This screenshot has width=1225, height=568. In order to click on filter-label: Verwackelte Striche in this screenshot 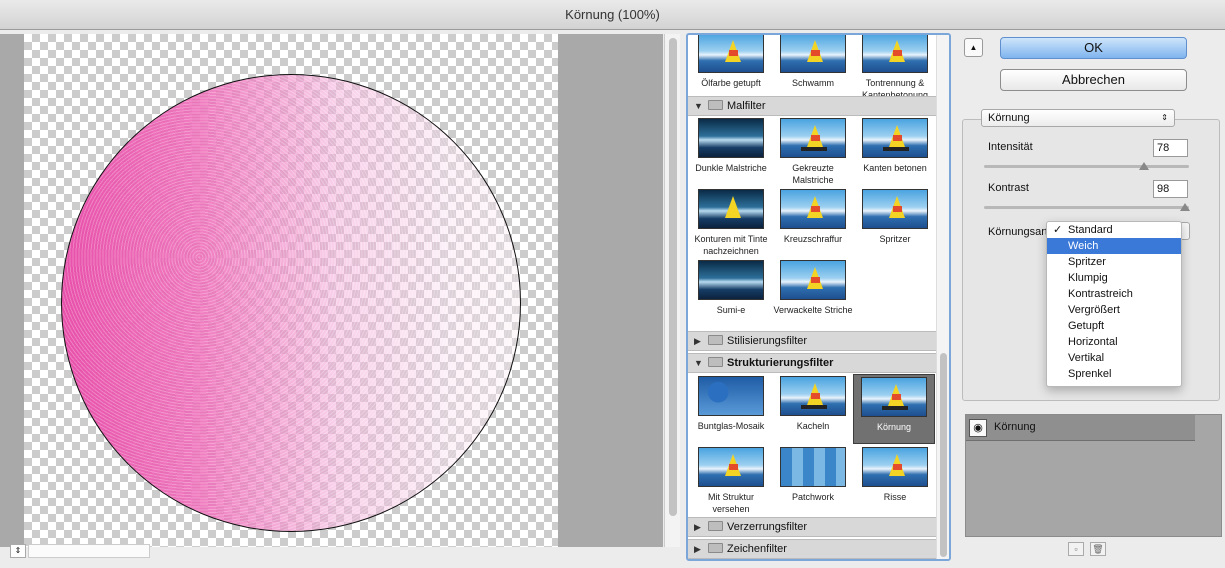, I will do `click(813, 310)`.